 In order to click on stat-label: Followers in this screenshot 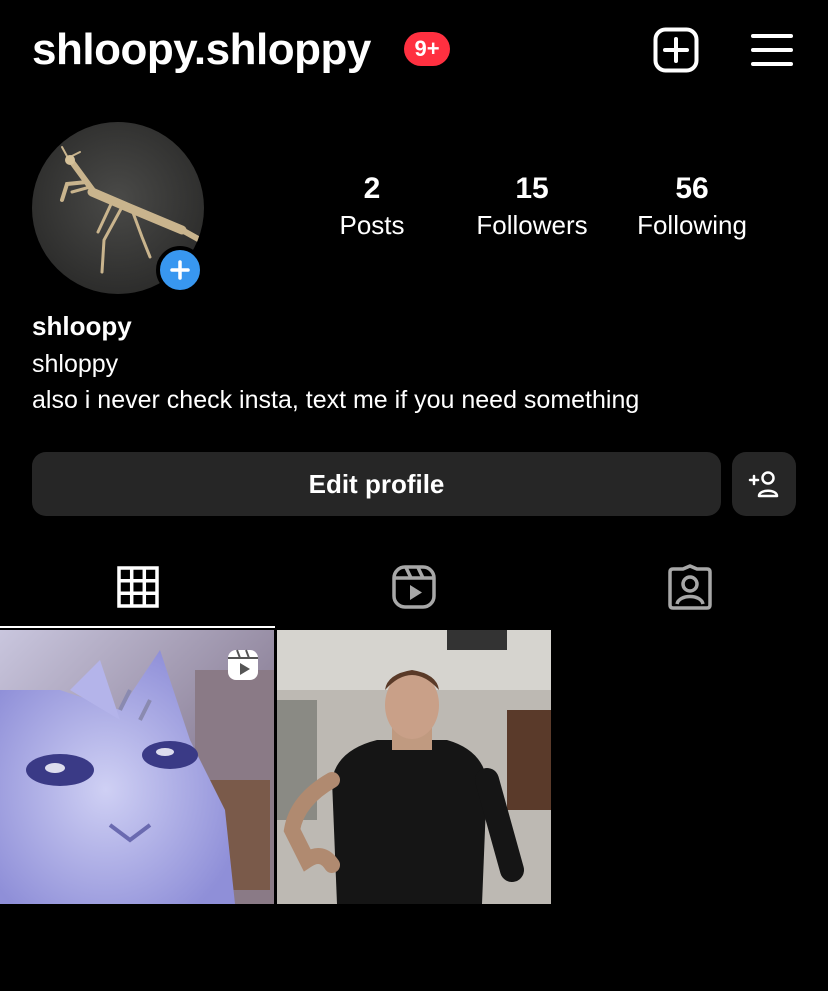, I will do `click(532, 225)`.